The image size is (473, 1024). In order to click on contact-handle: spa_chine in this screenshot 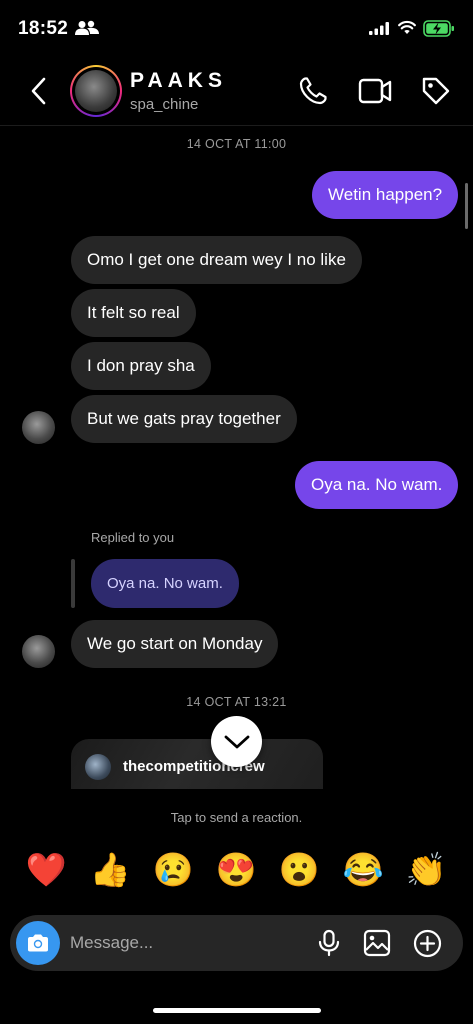, I will do `click(164, 104)`.